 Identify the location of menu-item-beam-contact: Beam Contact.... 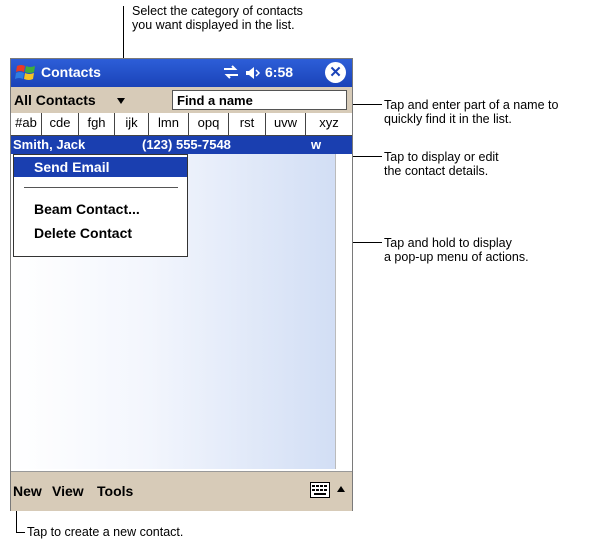
(100, 209).